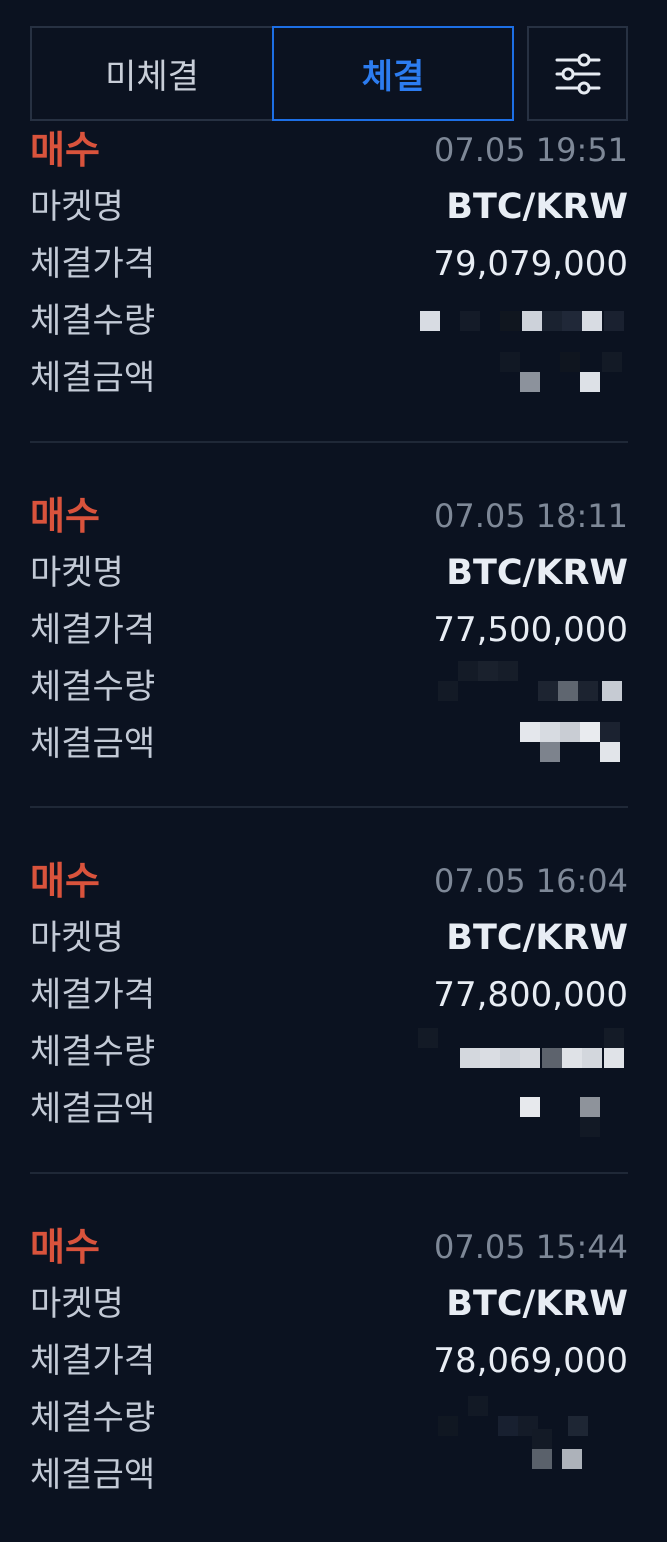 This screenshot has height=1542, width=667. Describe the element at coordinates (329, 995) in the screenshot. I see `price-row: 체결가격 77,800,000` at that location.